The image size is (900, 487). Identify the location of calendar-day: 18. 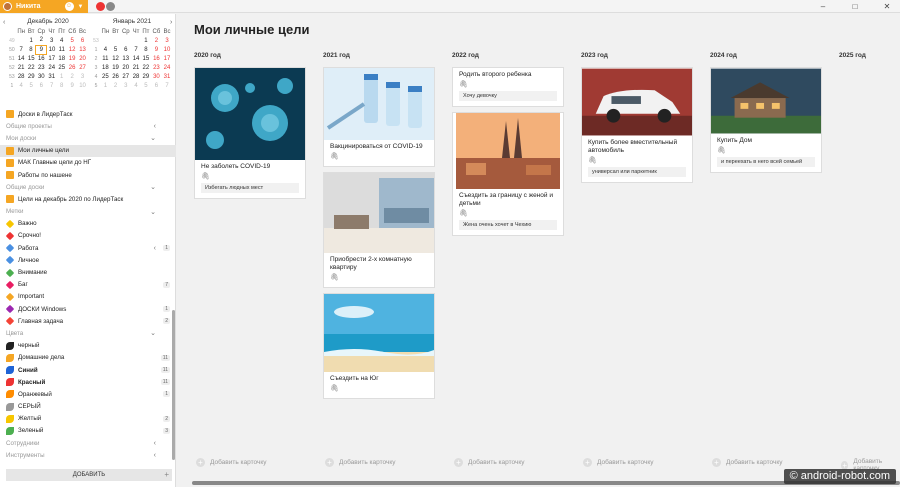
(62, 58).